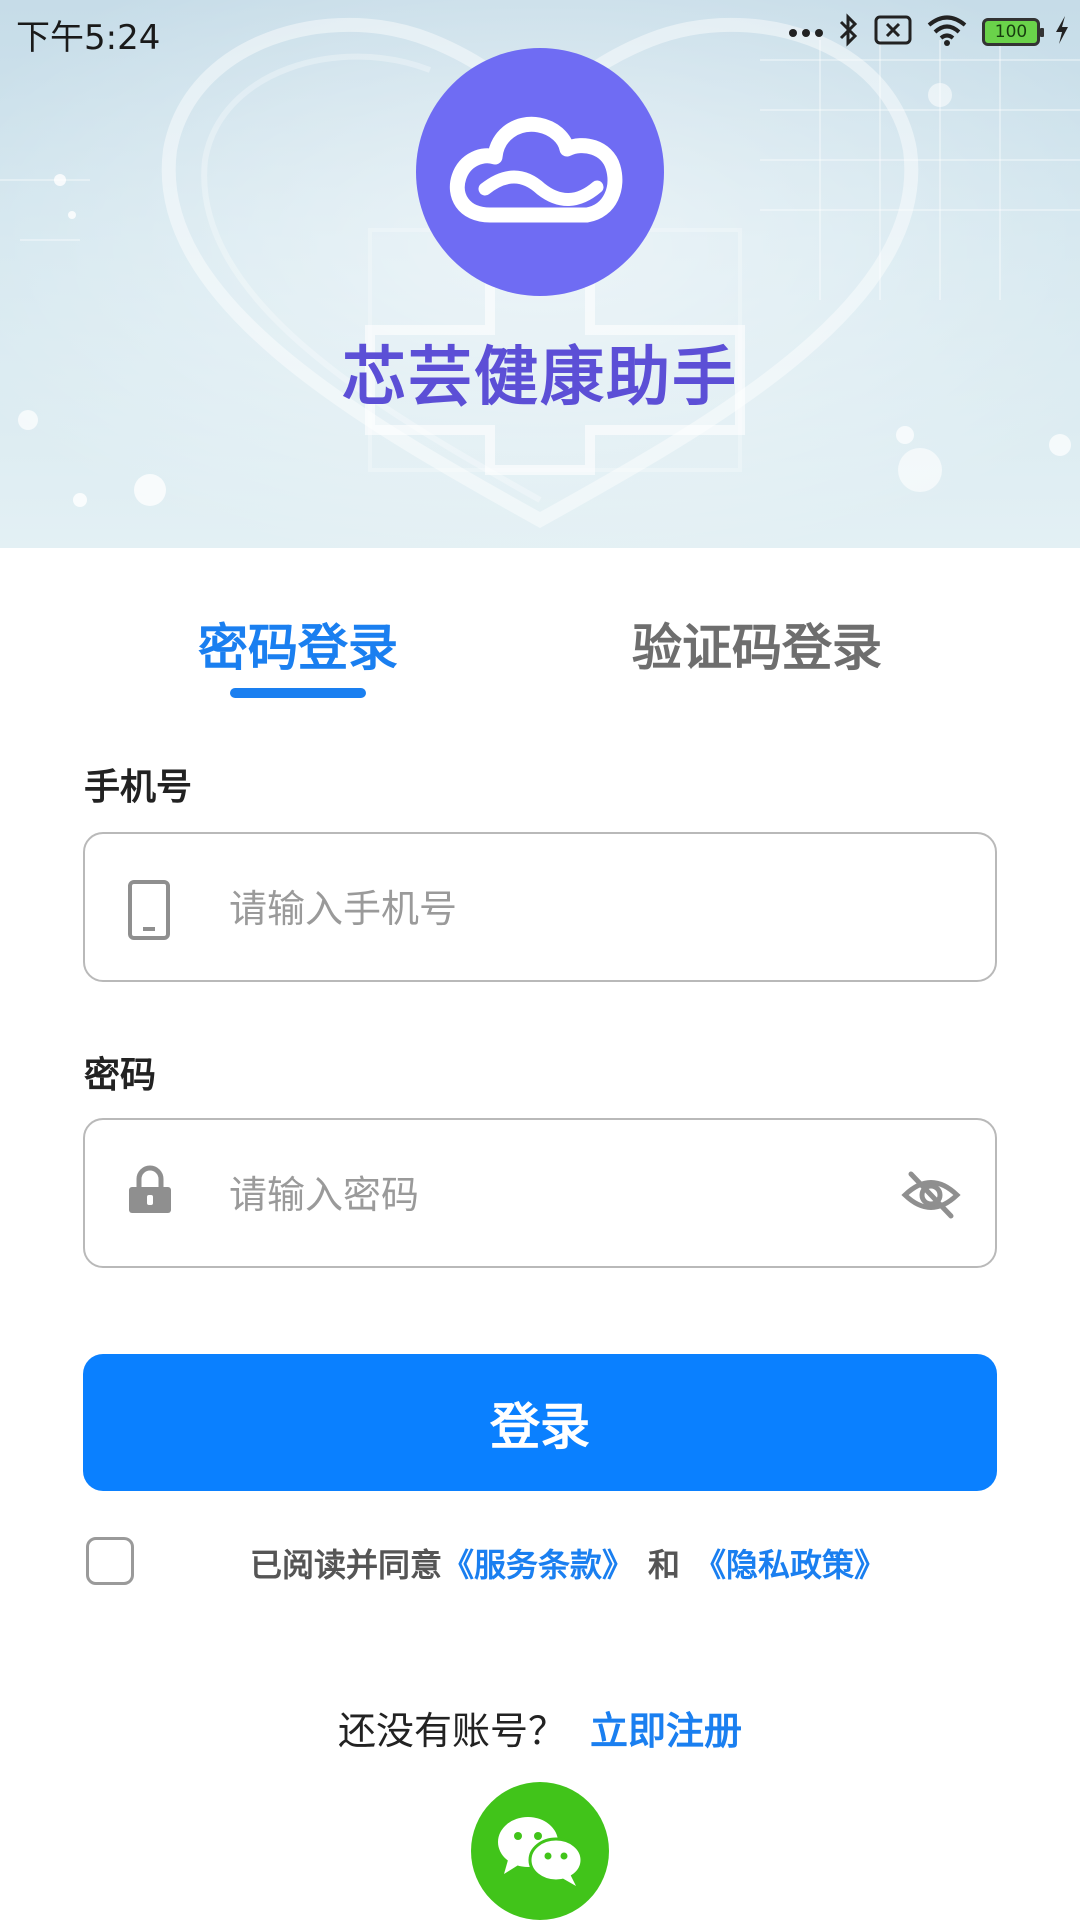 The width and height of the screenshot is (1080, 1920). Describe the element at coordinates (149, 912) in the screenshot. I see `phone-icon` at that location.